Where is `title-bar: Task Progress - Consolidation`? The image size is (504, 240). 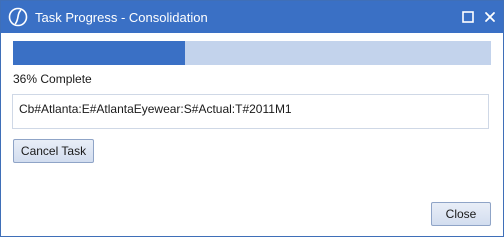 title-bar: Task Progress - Consolidation is located at coordinates (252, 17).